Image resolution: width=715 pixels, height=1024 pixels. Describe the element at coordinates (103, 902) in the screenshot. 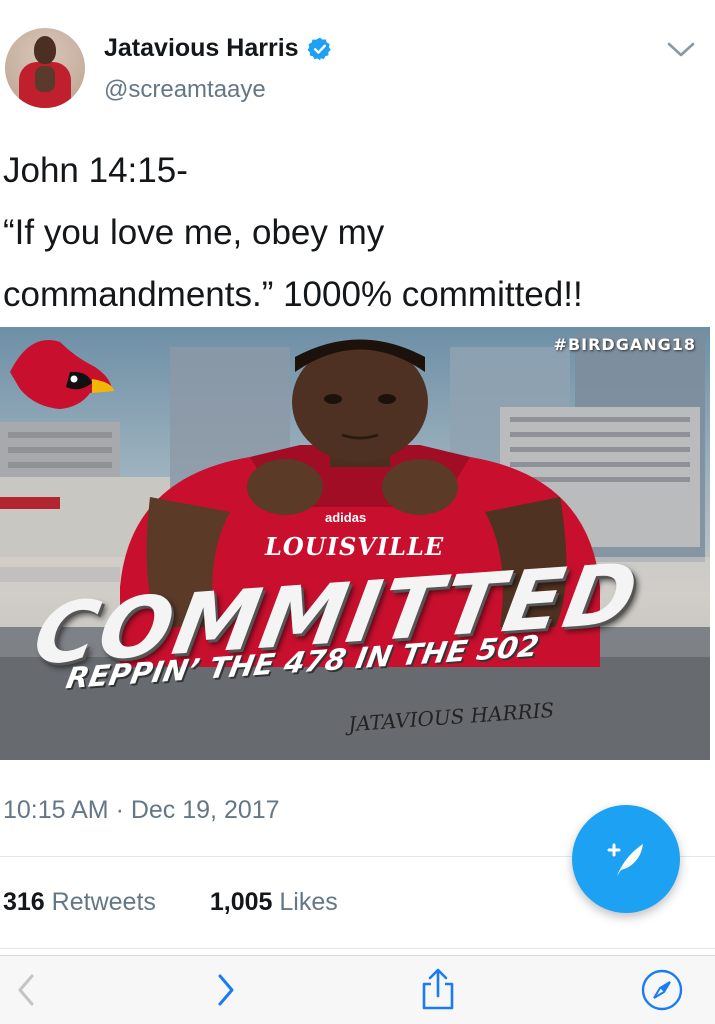

I see `retweets-label: Retweets` at that location.